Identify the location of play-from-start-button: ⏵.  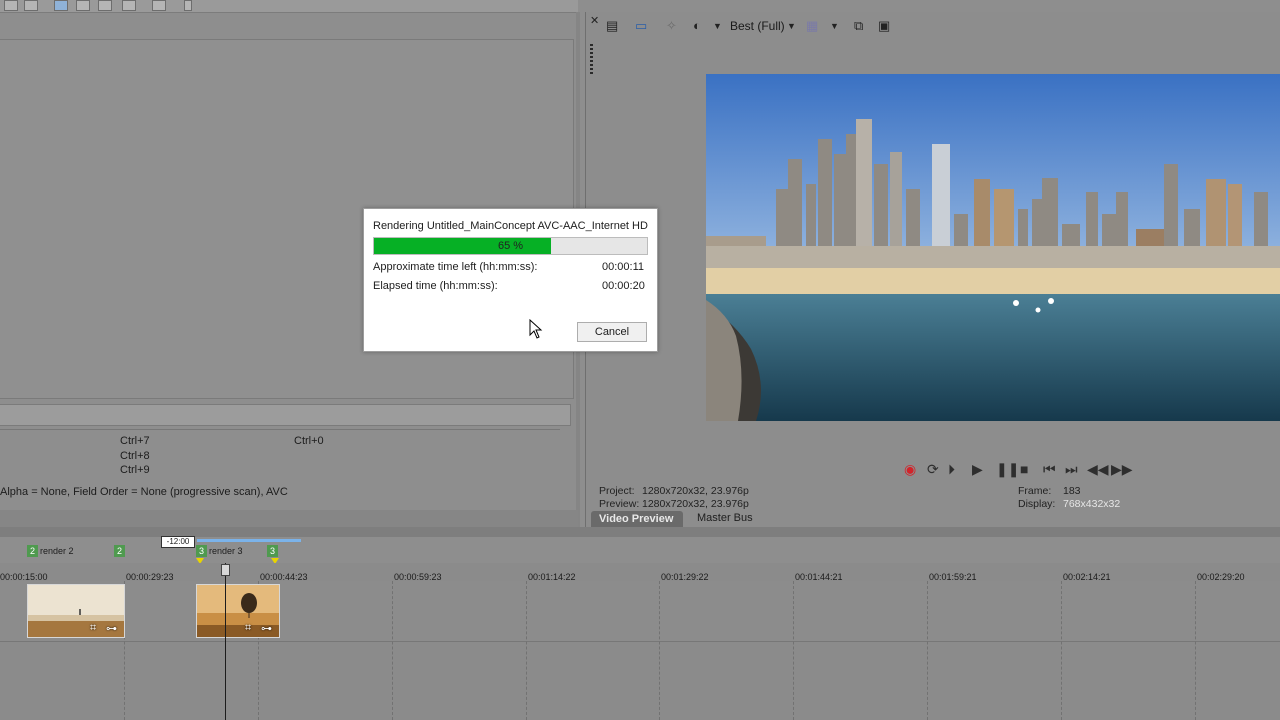
(951, 469).